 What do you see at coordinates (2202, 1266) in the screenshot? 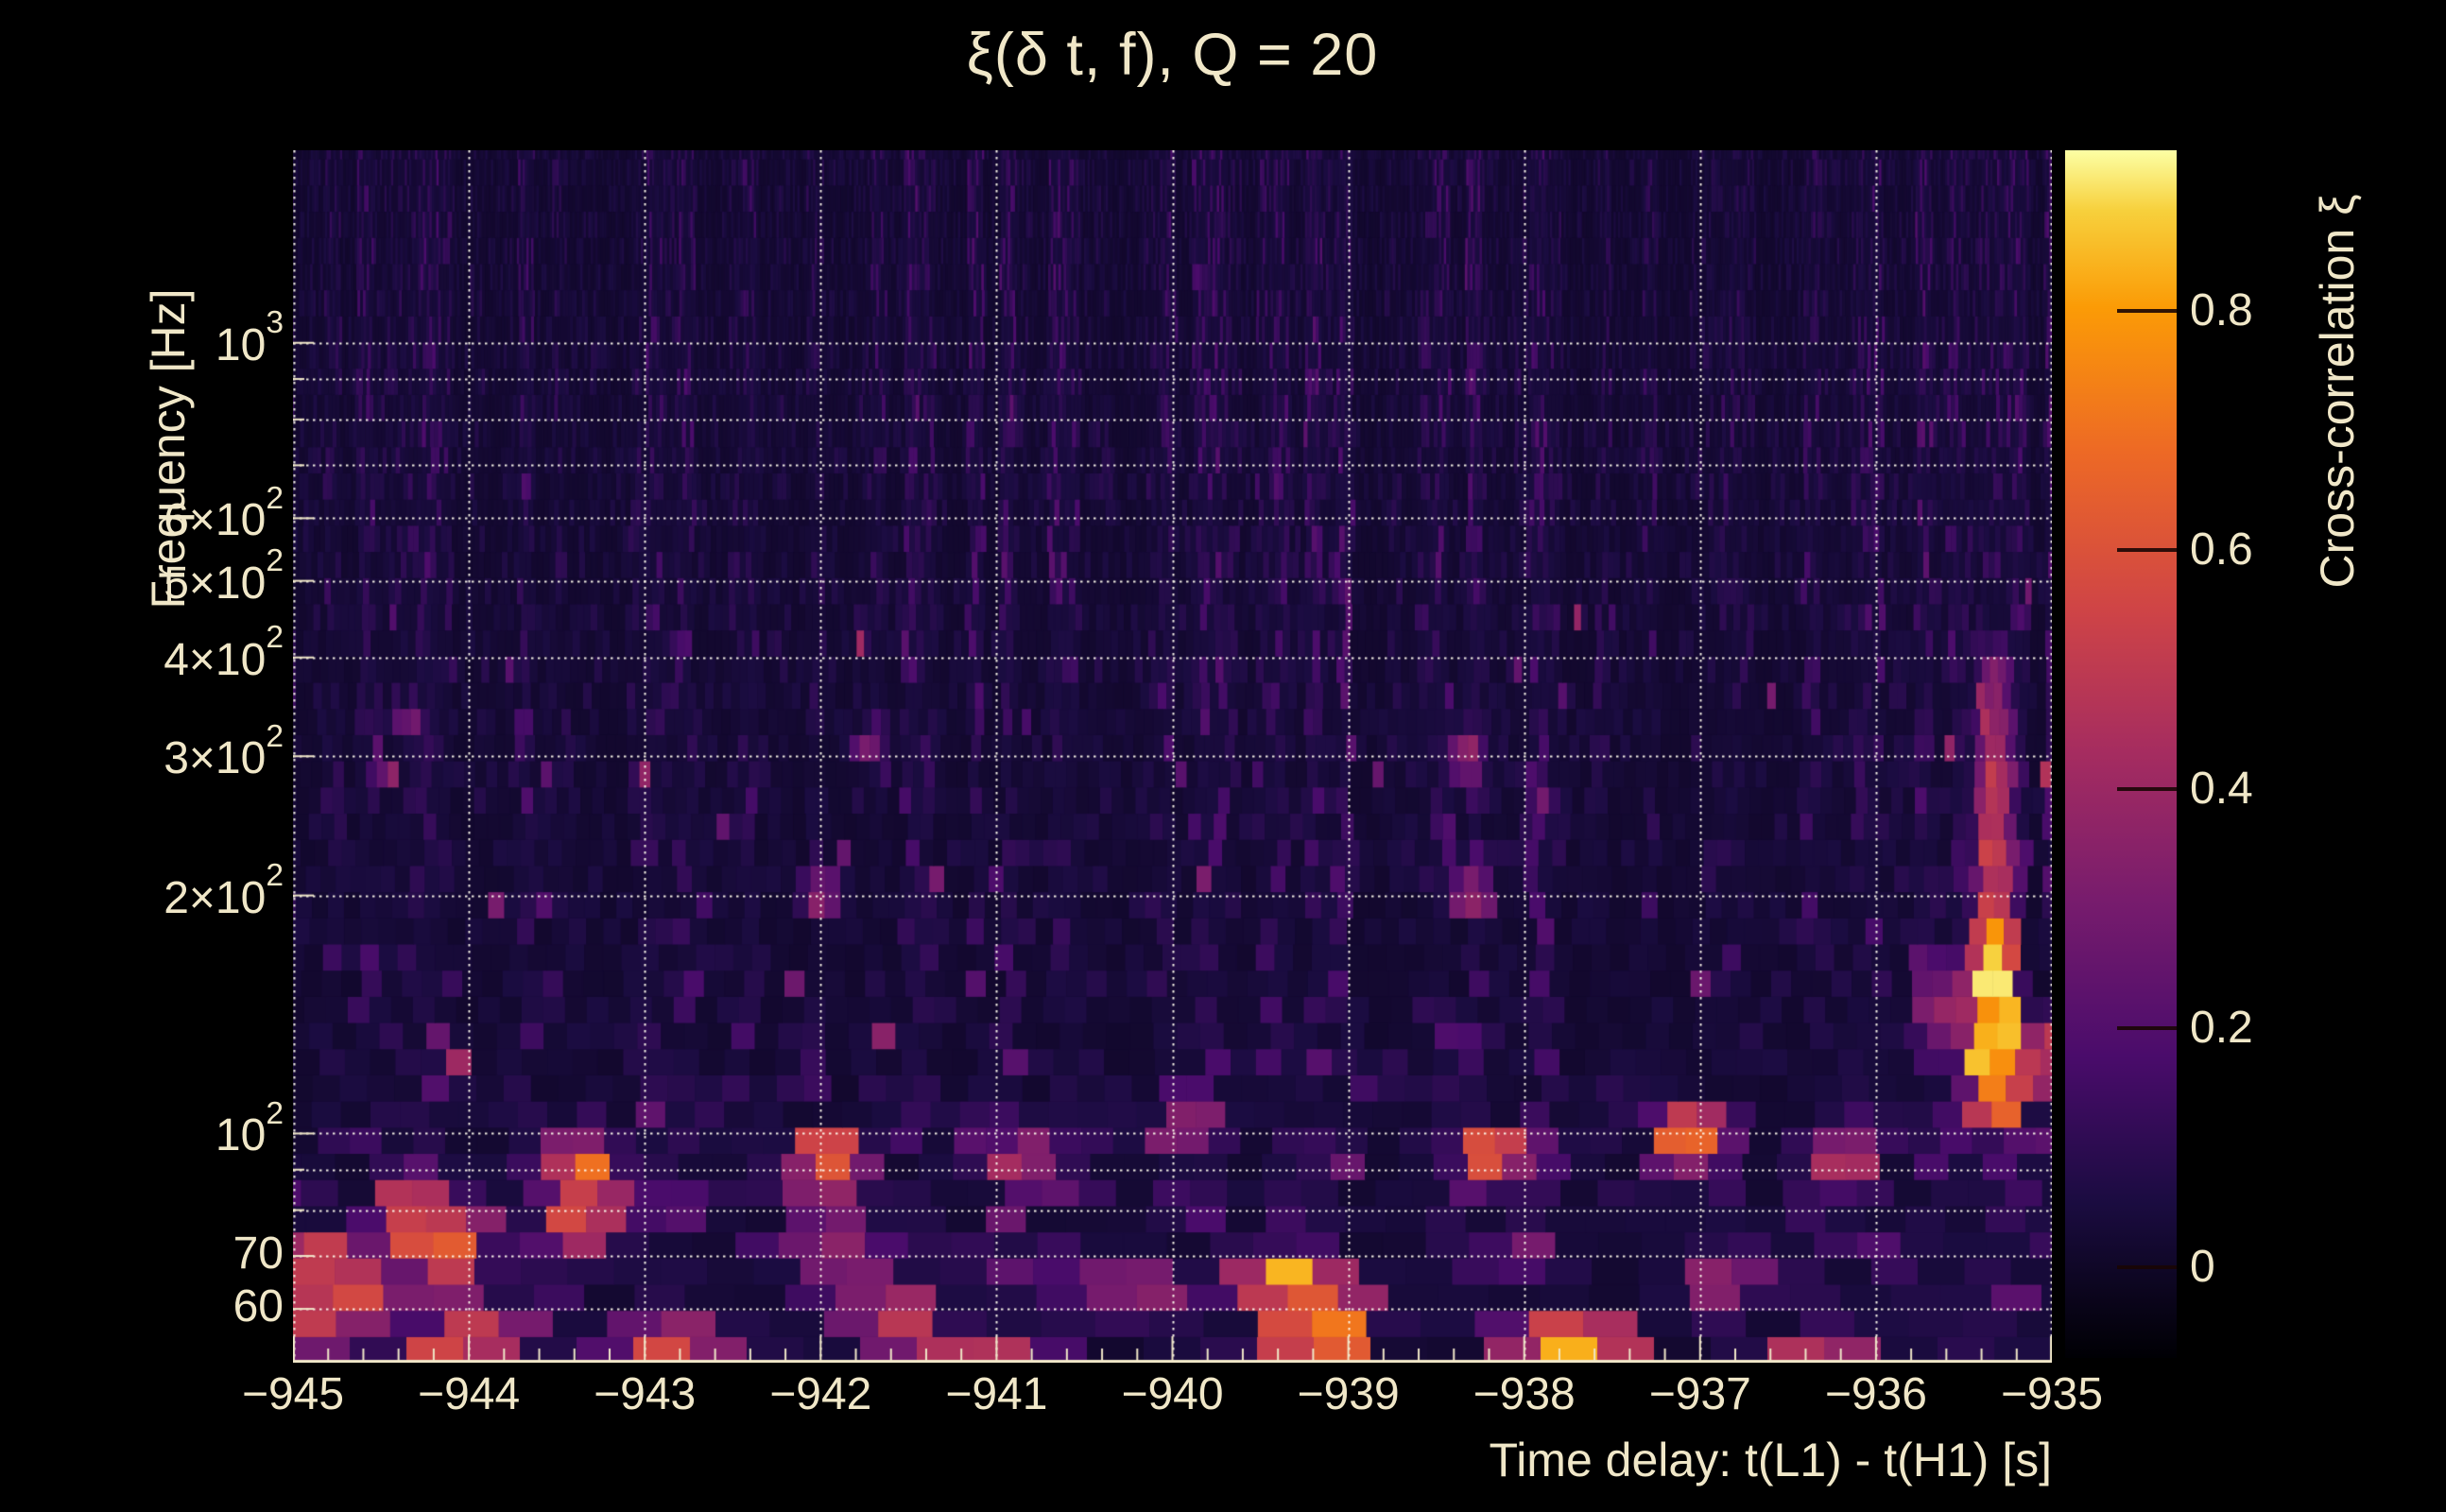
I see `colorbar-tick-label: 0` at bounding box center [2202, 1266].